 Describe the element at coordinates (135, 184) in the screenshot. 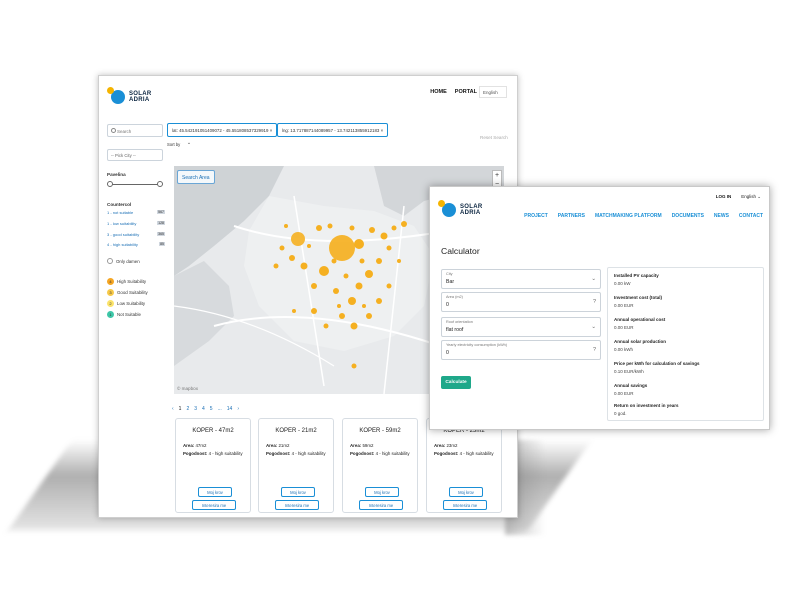

I see `range-slider-track` at that location.